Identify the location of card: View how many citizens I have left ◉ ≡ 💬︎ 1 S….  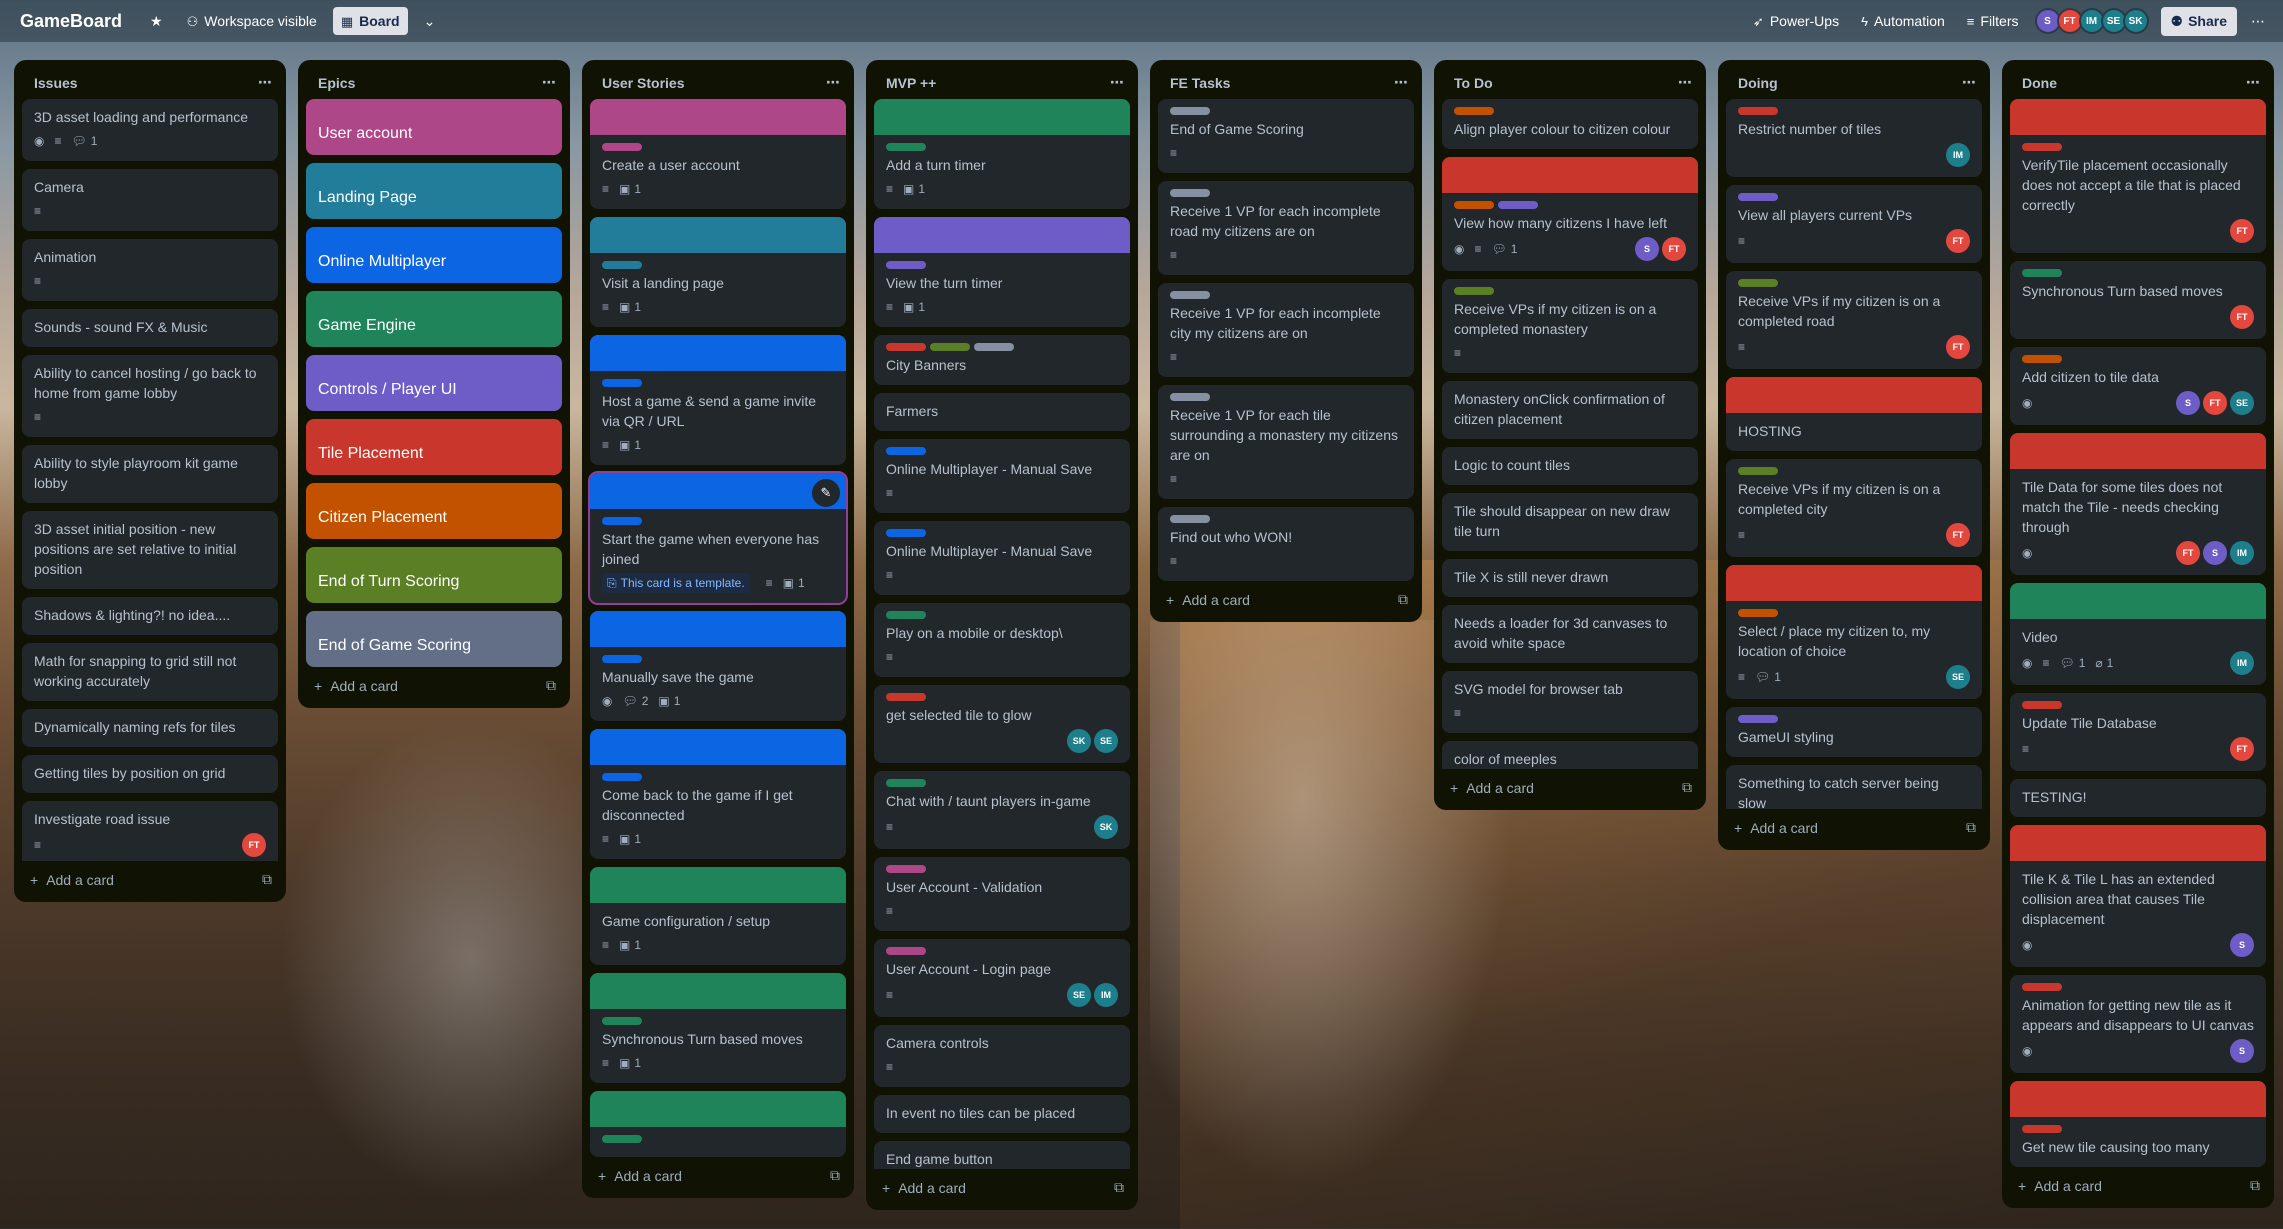
(1570, 214).